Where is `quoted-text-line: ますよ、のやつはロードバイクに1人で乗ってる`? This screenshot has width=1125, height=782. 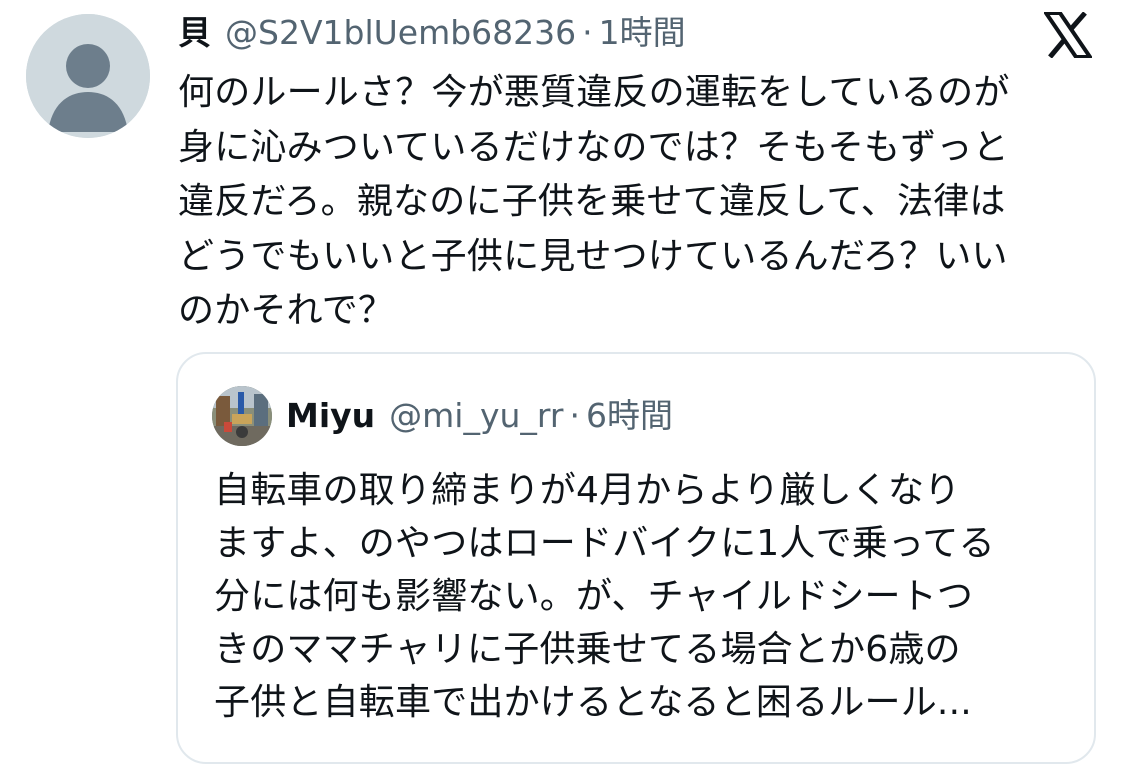 quoted-text-line: ますよ、のやつはロードバイクに1人で乗ってる is located at coordinates (604, 543).